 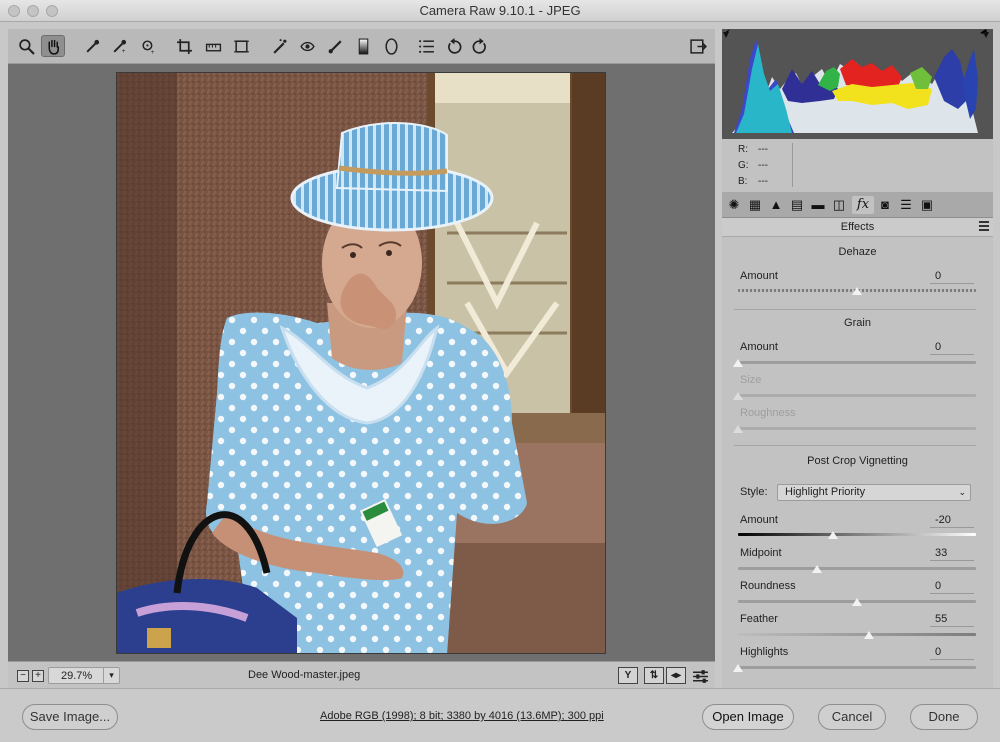 I want to click on zoom-level-value: 29.7%, so click(x=77, y=676).